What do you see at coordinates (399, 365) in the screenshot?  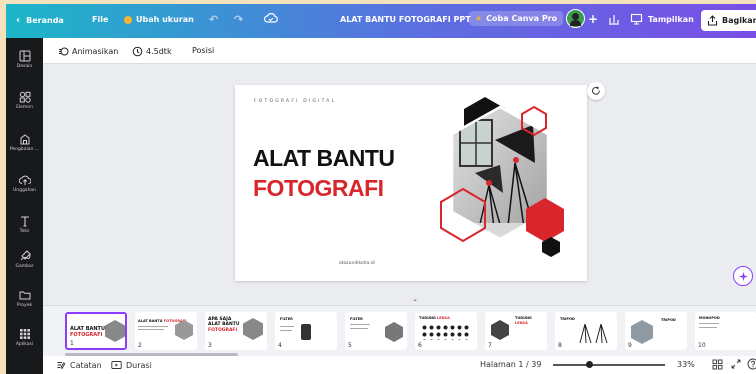 I see `bottom-bar: Catatan Durasi Halaman 1 / 39 33%` at bounding box center [399, 365].